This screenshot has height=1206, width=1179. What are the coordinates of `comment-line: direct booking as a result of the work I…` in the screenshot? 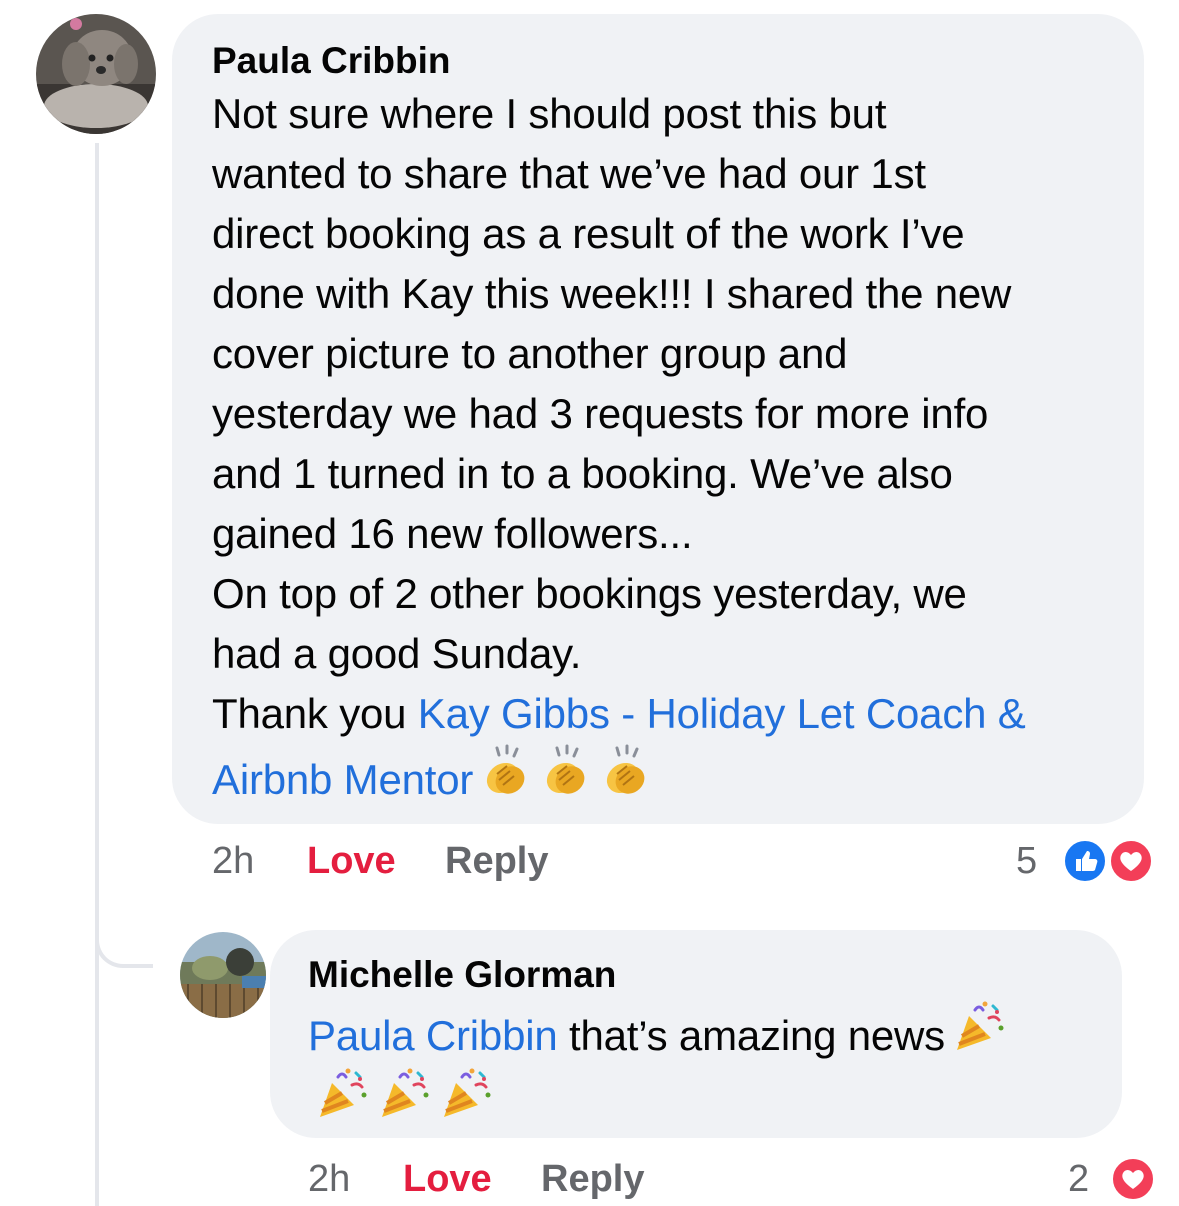 It's located at (588, 233).